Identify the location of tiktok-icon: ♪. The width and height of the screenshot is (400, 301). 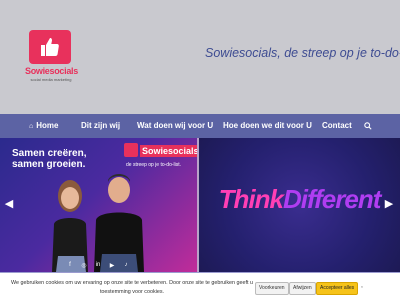
(126, 265).